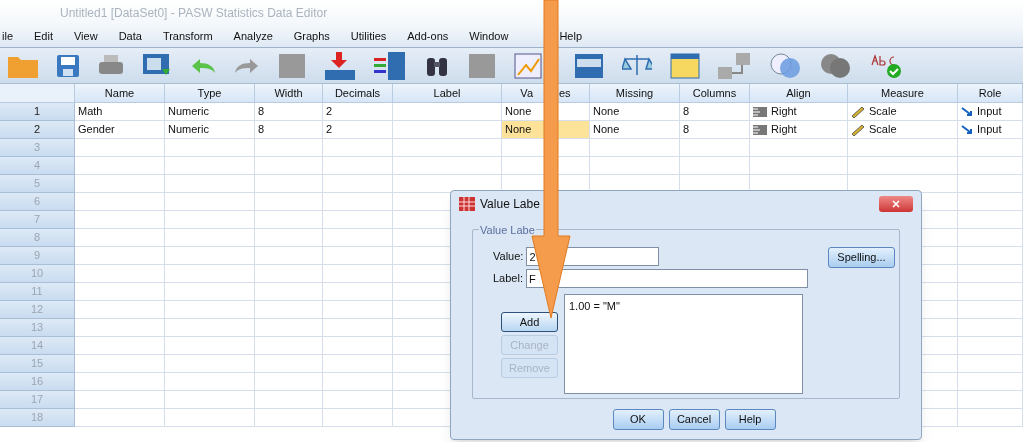 Image resolution: width=1023 pixels, height=442 pixels. What do you see at coordinates (510, 204) in the screenshot?
I see `dialog-title: Value Labe` at bounding box center [510, 204].